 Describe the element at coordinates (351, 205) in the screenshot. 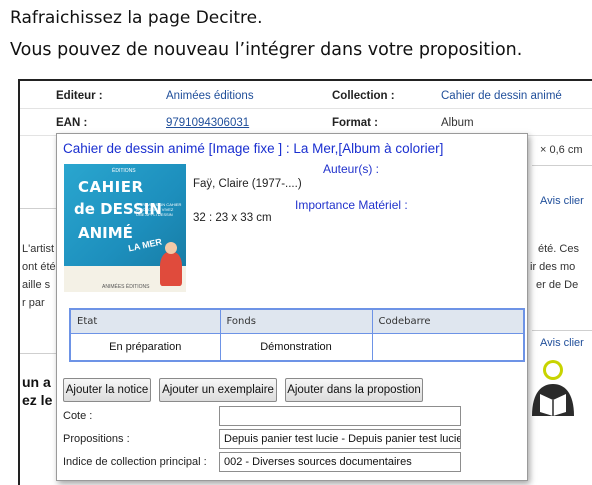

I see `importance-label: Importance Matériel :` at that location.